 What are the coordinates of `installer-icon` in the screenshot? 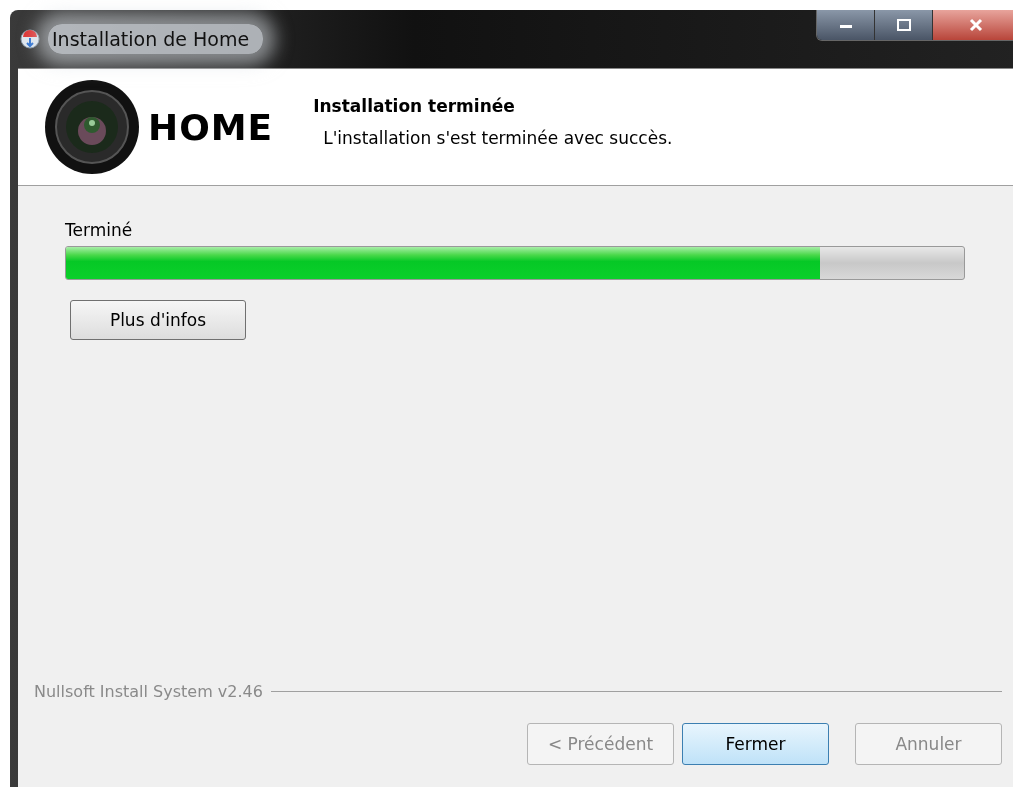 It's located at (30, 39).